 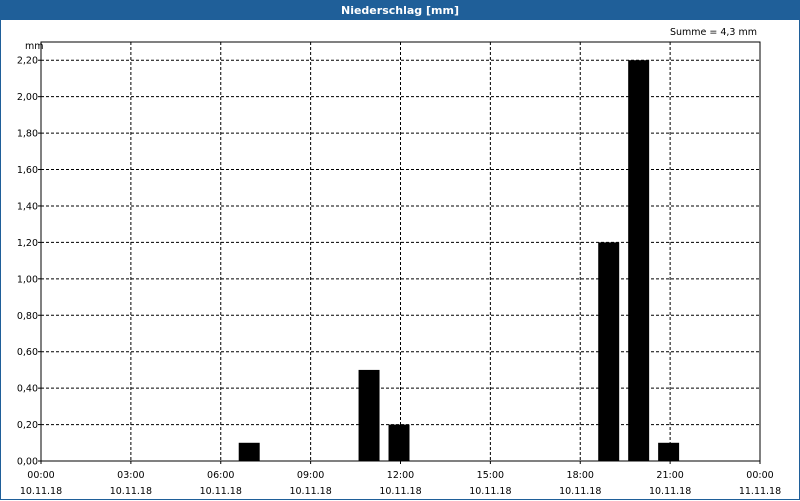 I want to click on y-tick-label: 0,00, so click(x=27, y=462).